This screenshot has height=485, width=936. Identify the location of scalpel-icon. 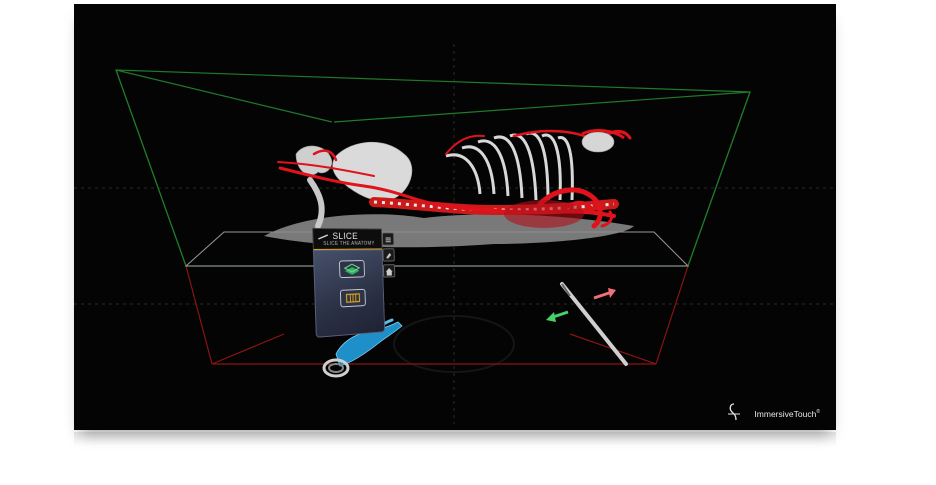
(323, 237).